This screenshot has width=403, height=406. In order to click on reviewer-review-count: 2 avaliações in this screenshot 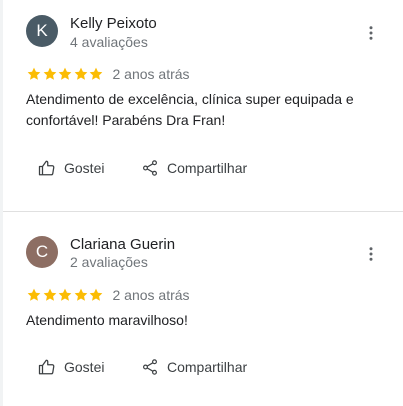, I will do `click(109, 262)`.